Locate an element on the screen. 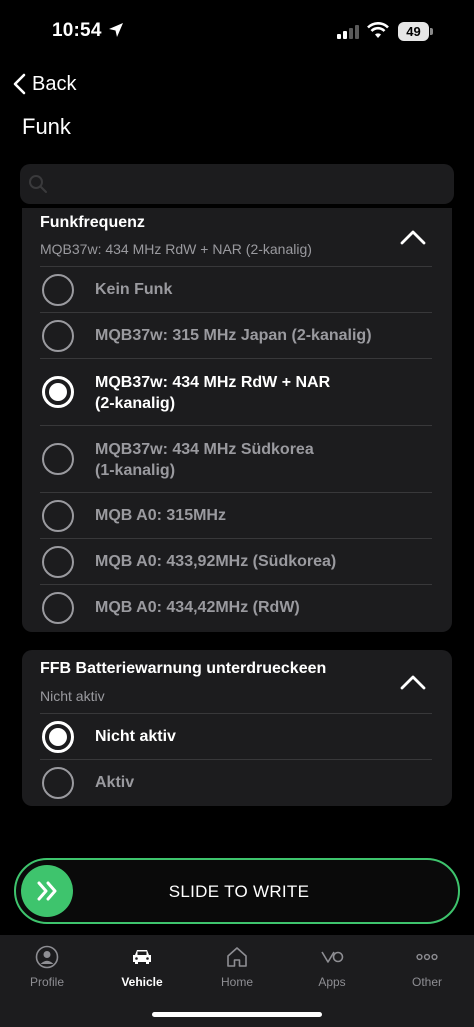 The width and height of the screenshot is (474, 1027). radio-option: MQB37w: 434 MHz Südkorea (1-kanalig) is located at coordinates (236, 458).